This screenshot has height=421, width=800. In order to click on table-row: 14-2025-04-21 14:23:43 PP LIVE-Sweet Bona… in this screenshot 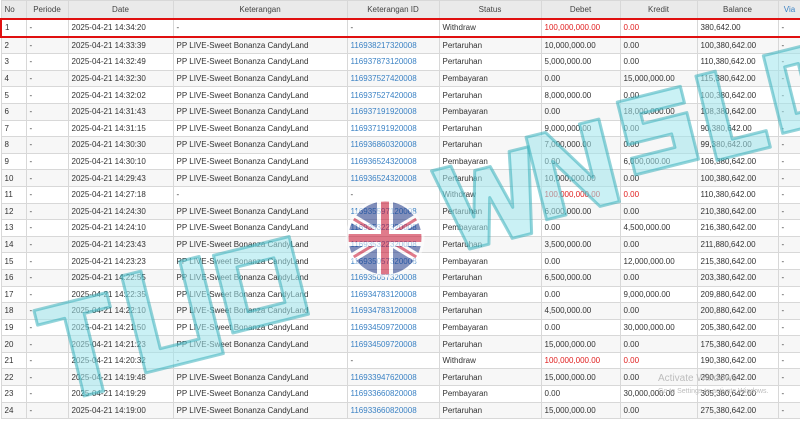, I will do `click(400, 244)`.